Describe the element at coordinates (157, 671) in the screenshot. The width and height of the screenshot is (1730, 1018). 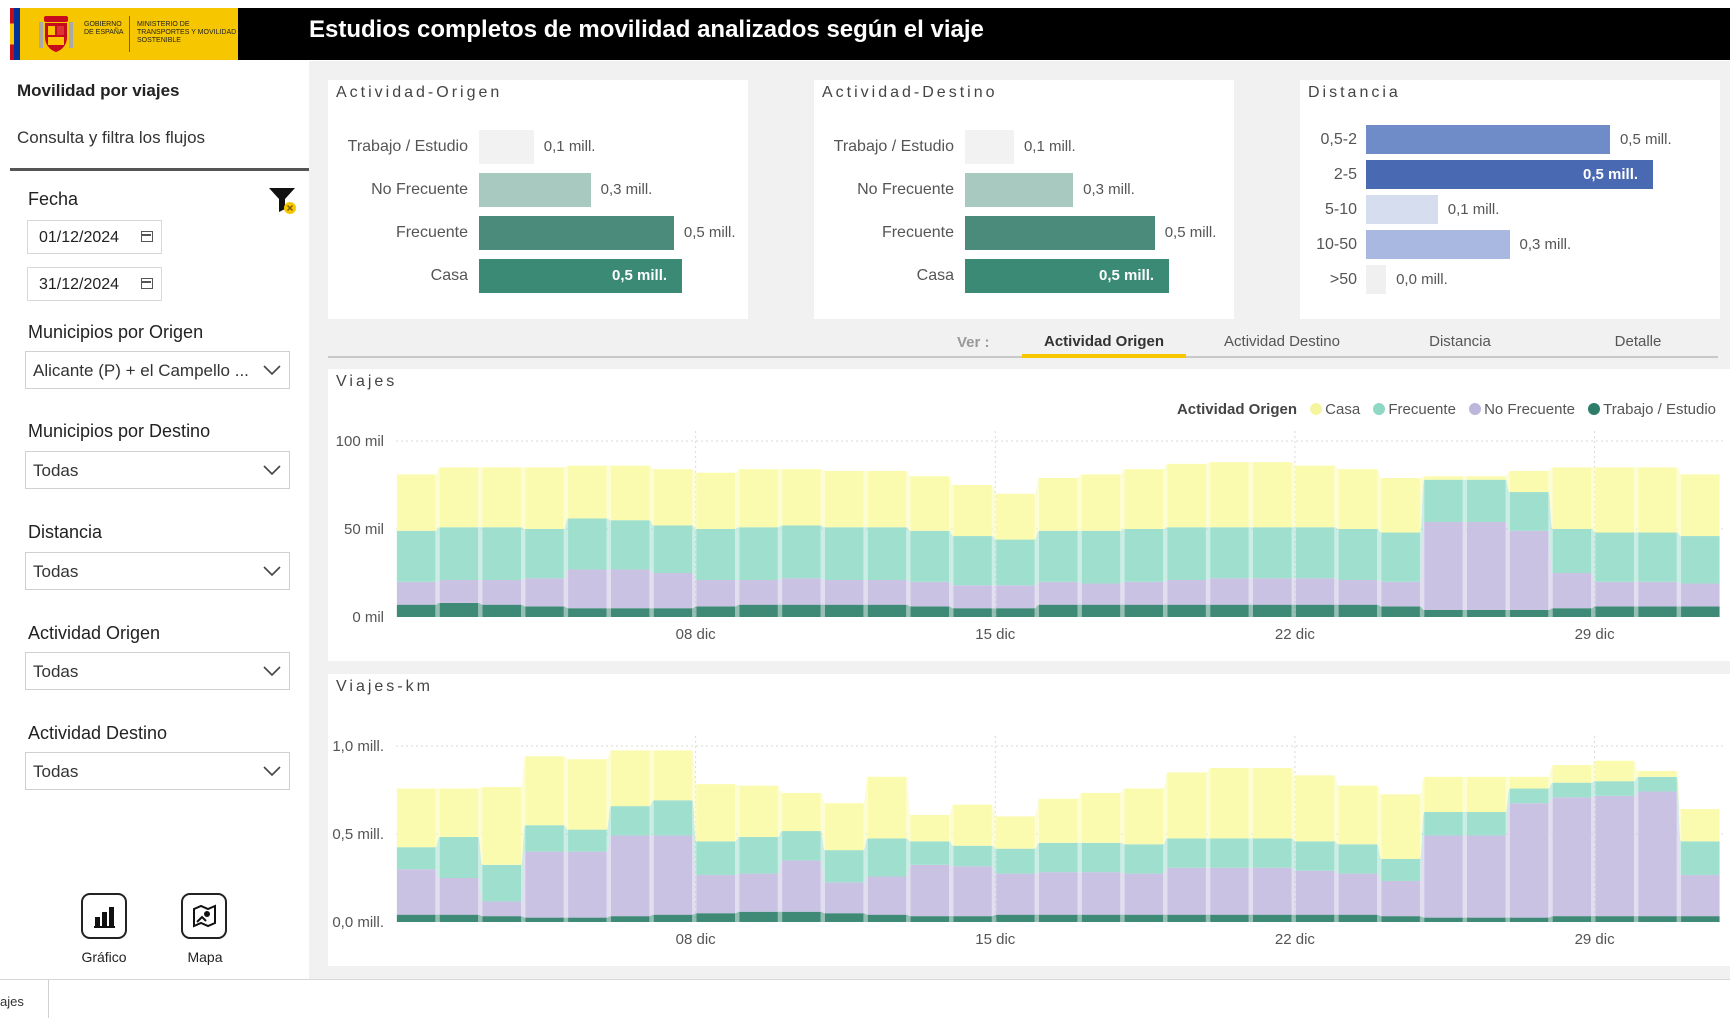
I see `actividad-origen-dropdown: Todas` at that location.